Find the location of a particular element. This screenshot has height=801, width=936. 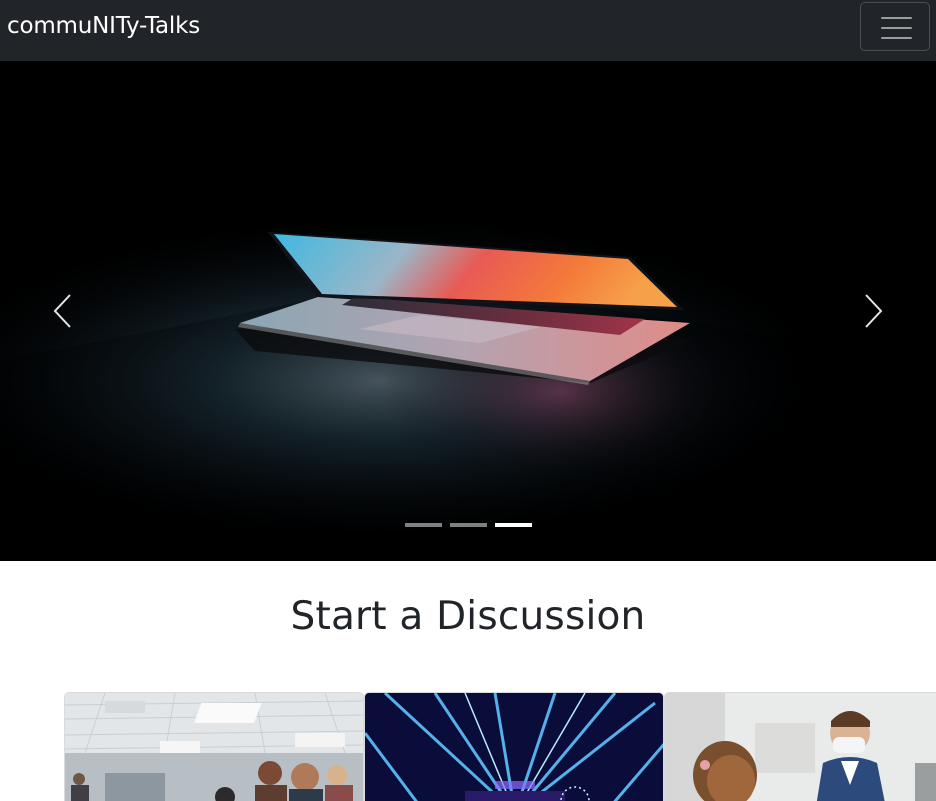

navbar-toggler-button is located at coordinates (895, 26).